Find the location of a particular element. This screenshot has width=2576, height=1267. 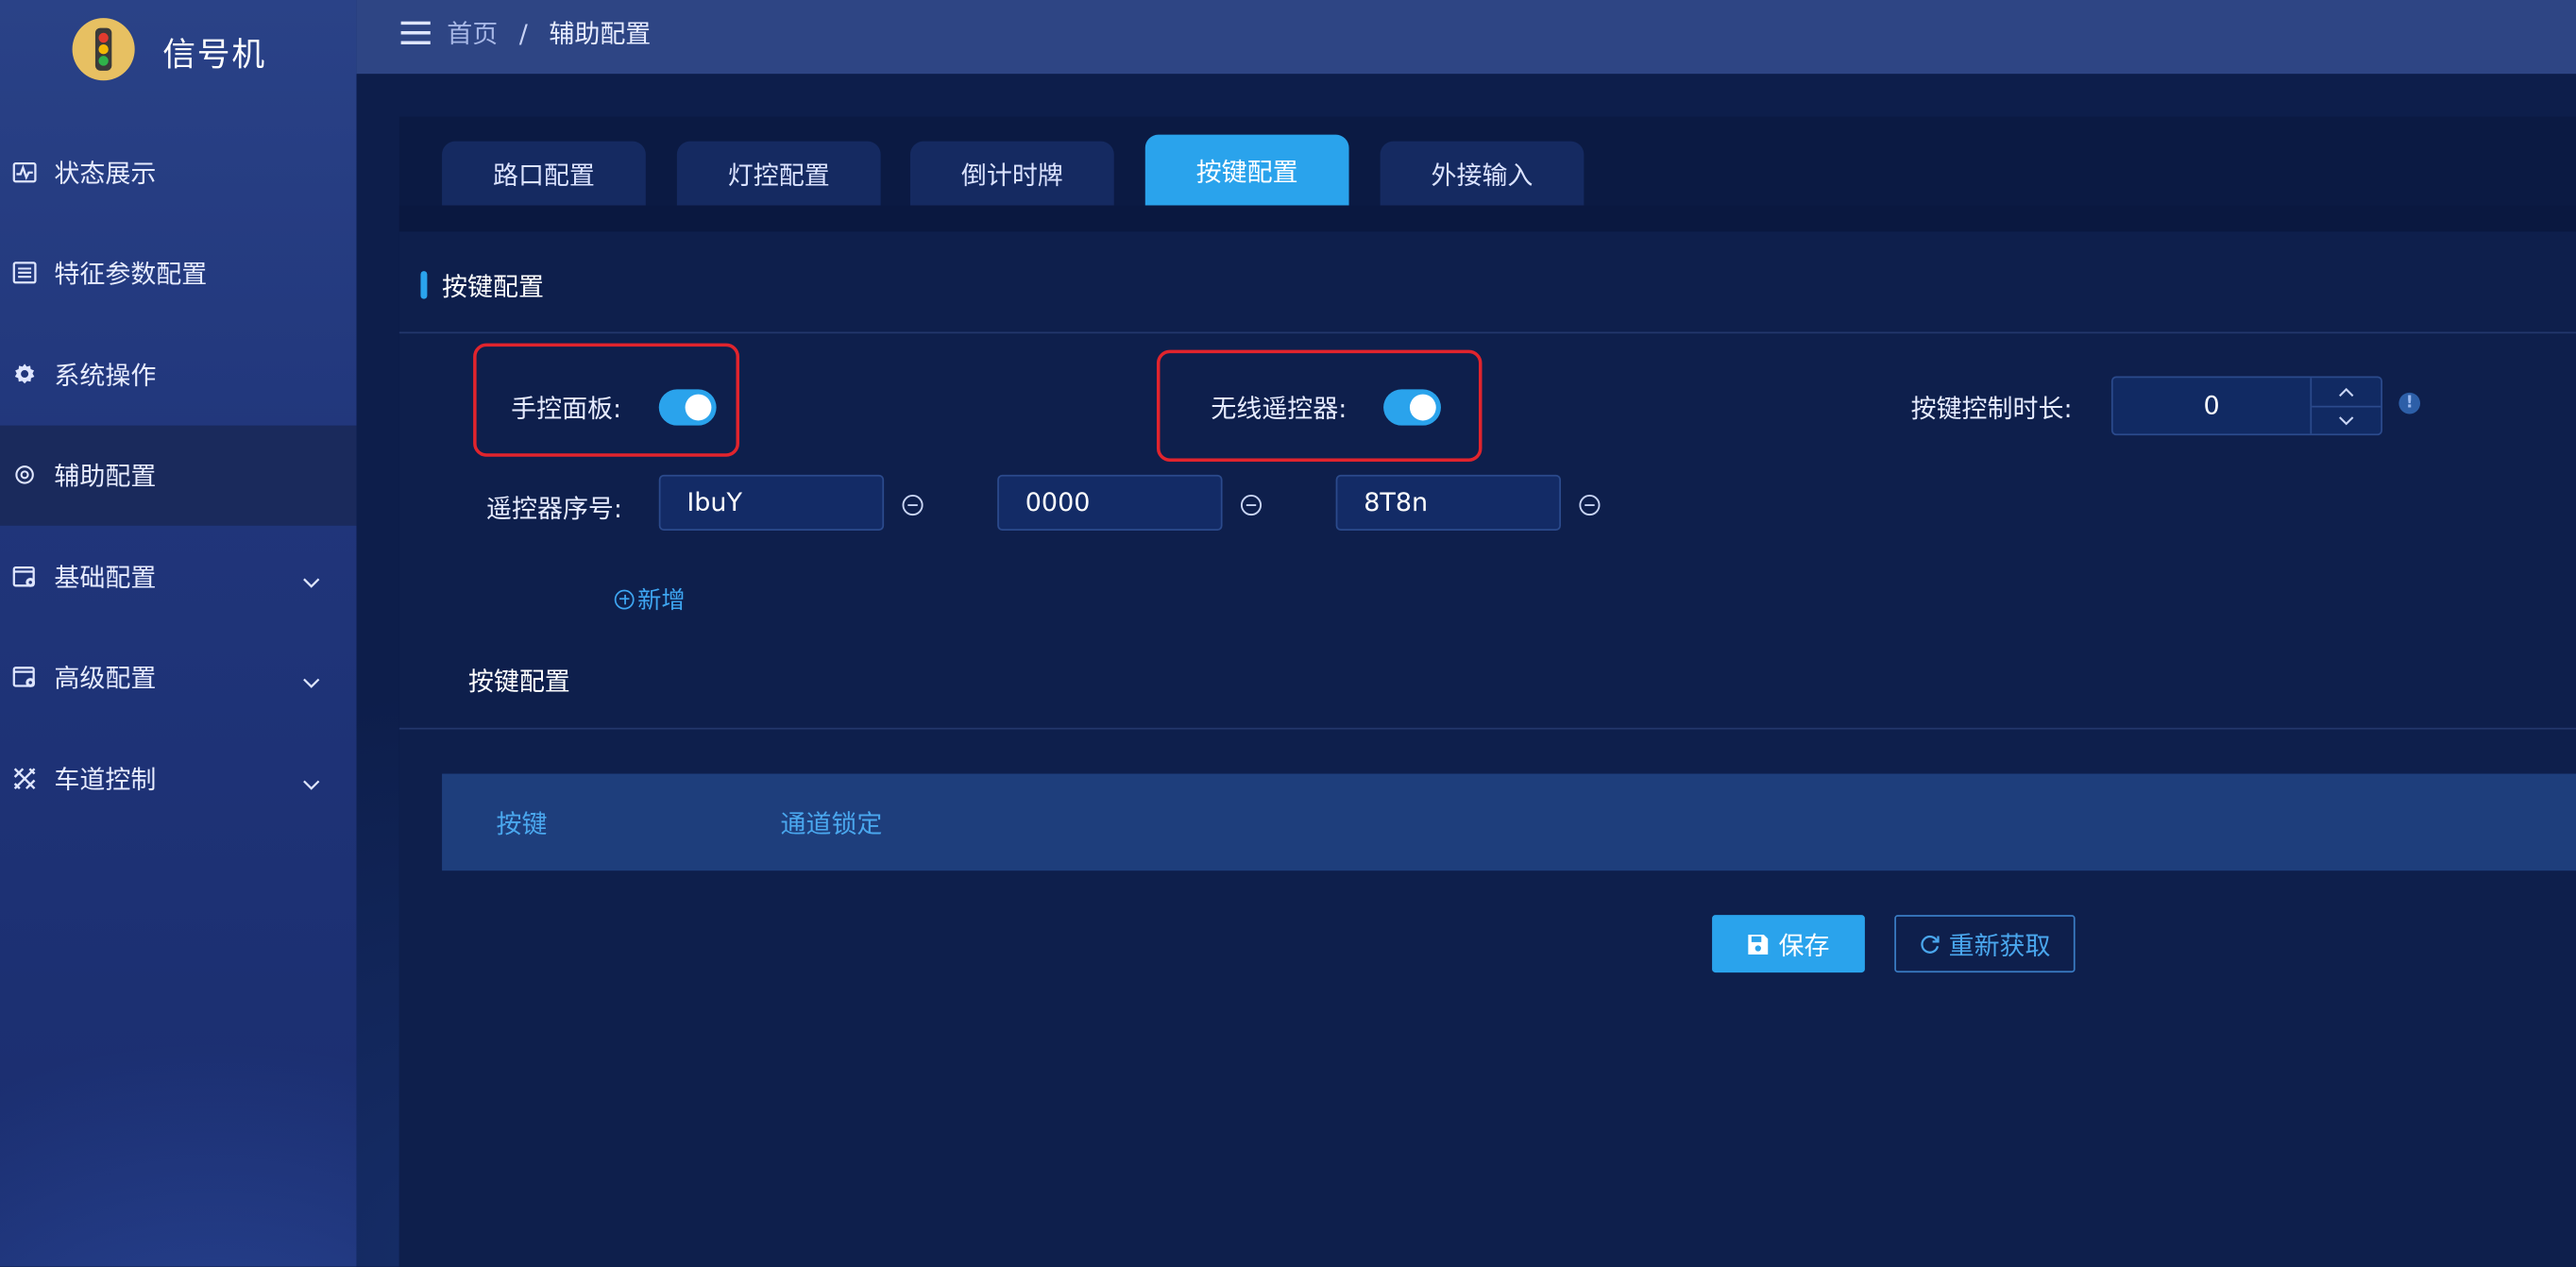

wireless-remote-switch is located at coordinates (1412, 407).